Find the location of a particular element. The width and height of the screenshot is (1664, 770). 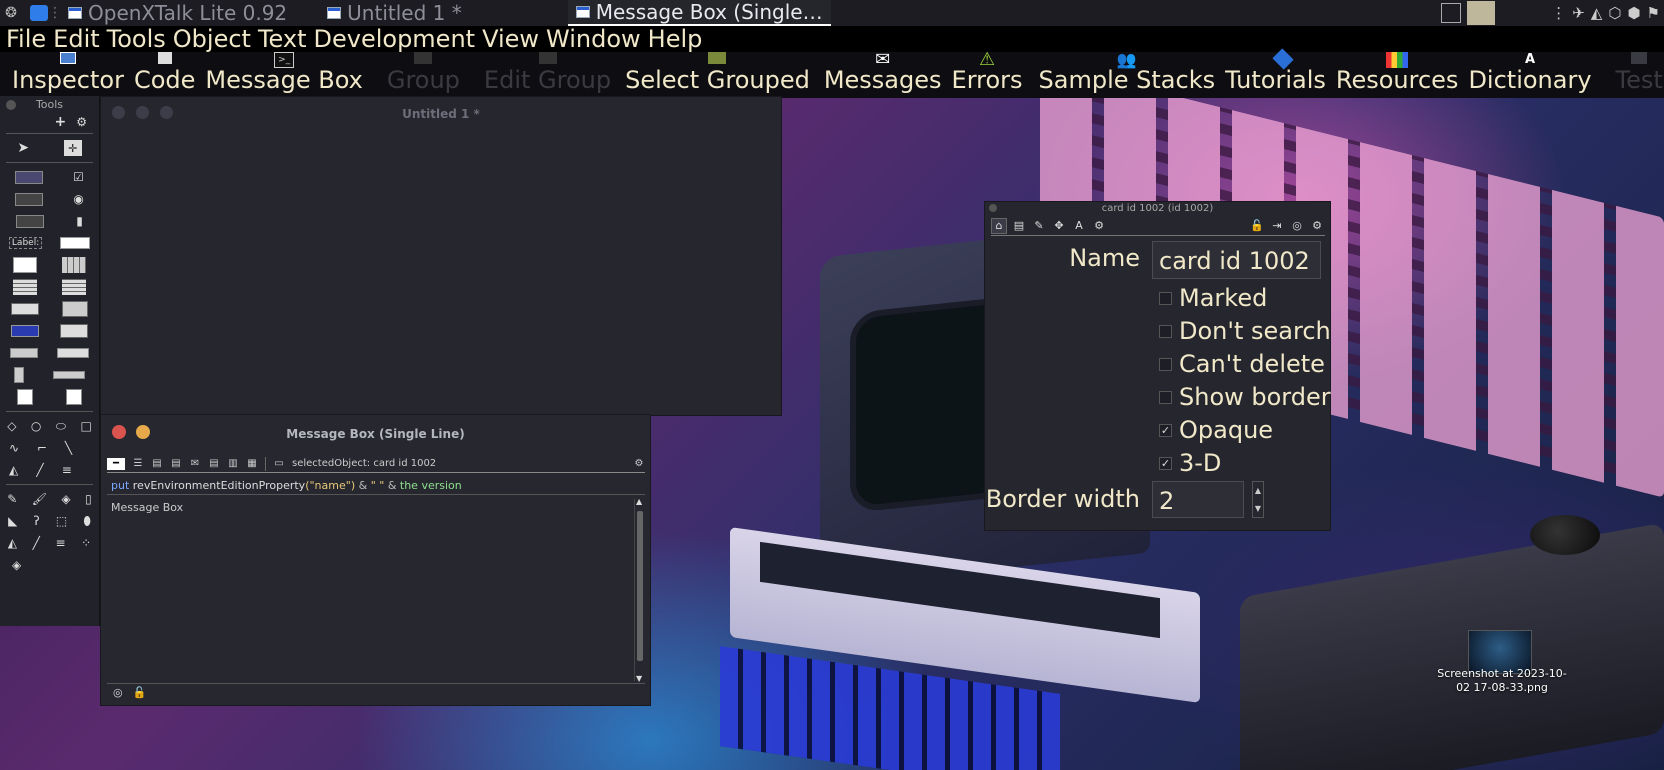

back-scripts-icon: ▥ is located at coordinates (233, 464).